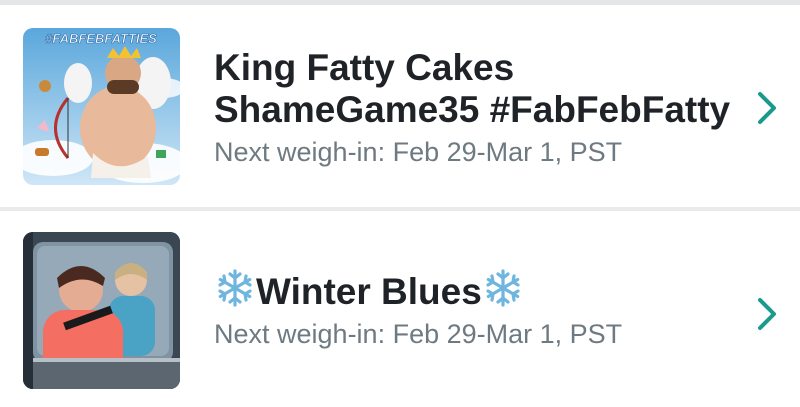  I want to click on group-title-line-2: ShameGame35 #FabFebFatty, so click(472, 109).